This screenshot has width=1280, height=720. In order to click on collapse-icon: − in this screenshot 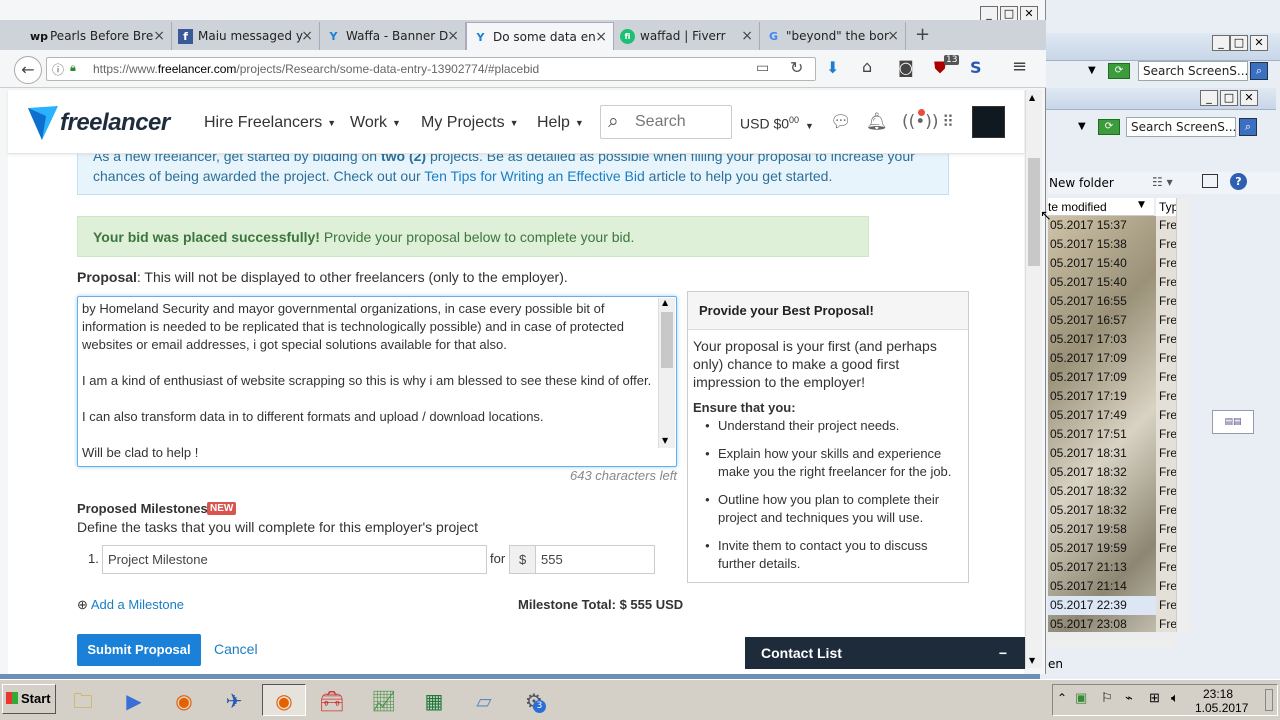, I will do `click(1003, 653)`.